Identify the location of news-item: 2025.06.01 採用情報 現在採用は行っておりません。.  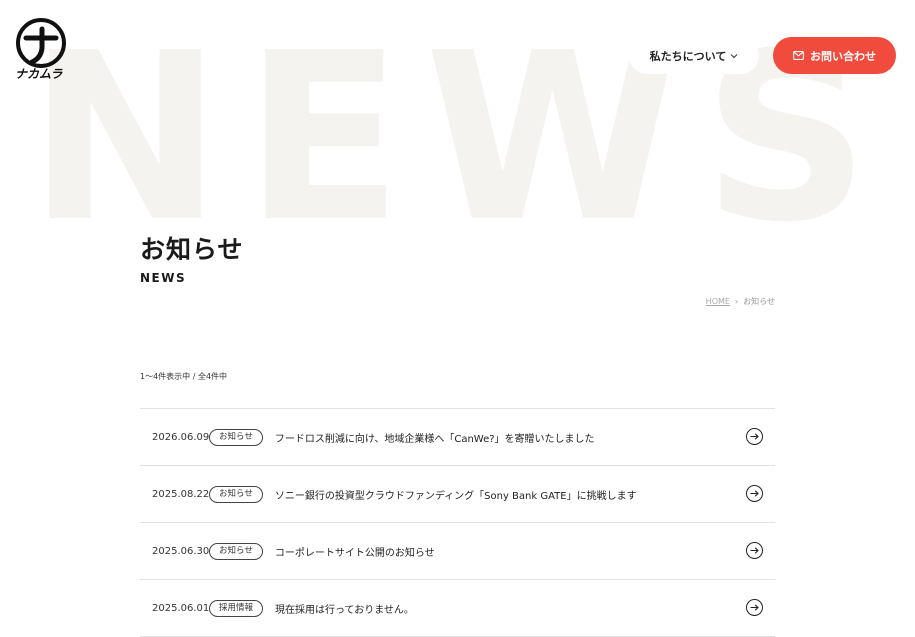
(457, 608).